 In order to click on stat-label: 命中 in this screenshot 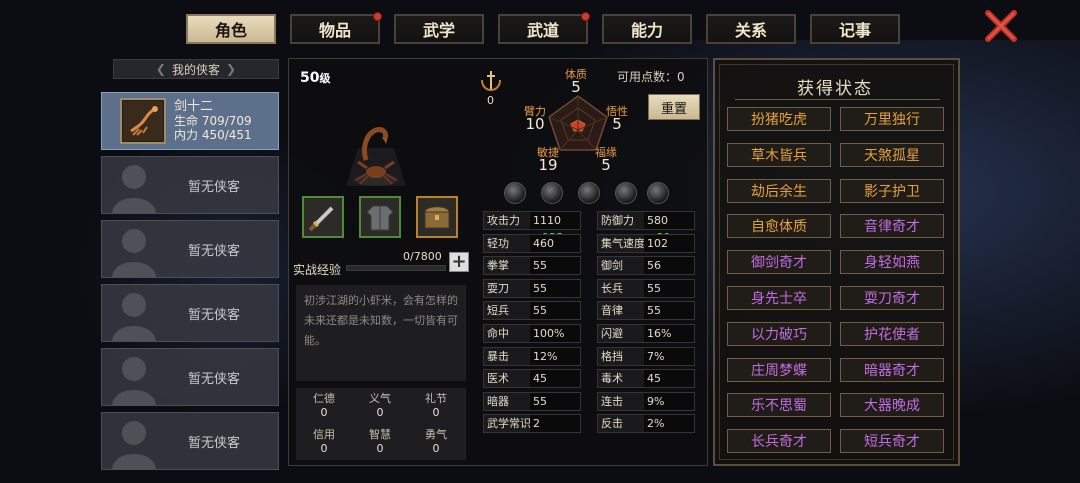, I will do `click(498, 333)`.